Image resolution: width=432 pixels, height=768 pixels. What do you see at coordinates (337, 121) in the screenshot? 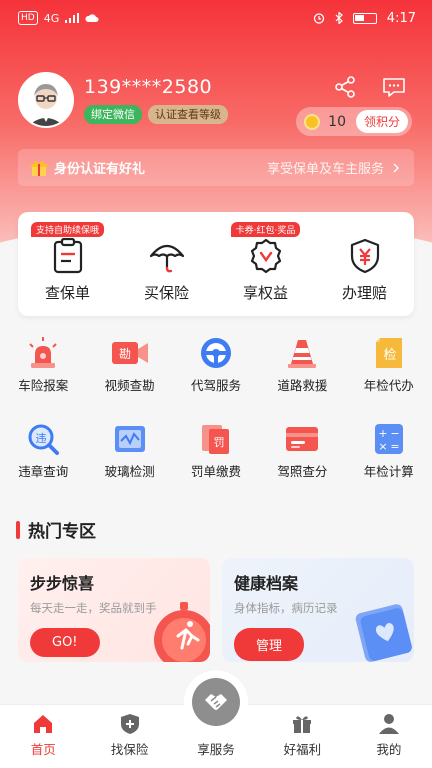
I see `points-value: 10` at bounding box center [337, 121].